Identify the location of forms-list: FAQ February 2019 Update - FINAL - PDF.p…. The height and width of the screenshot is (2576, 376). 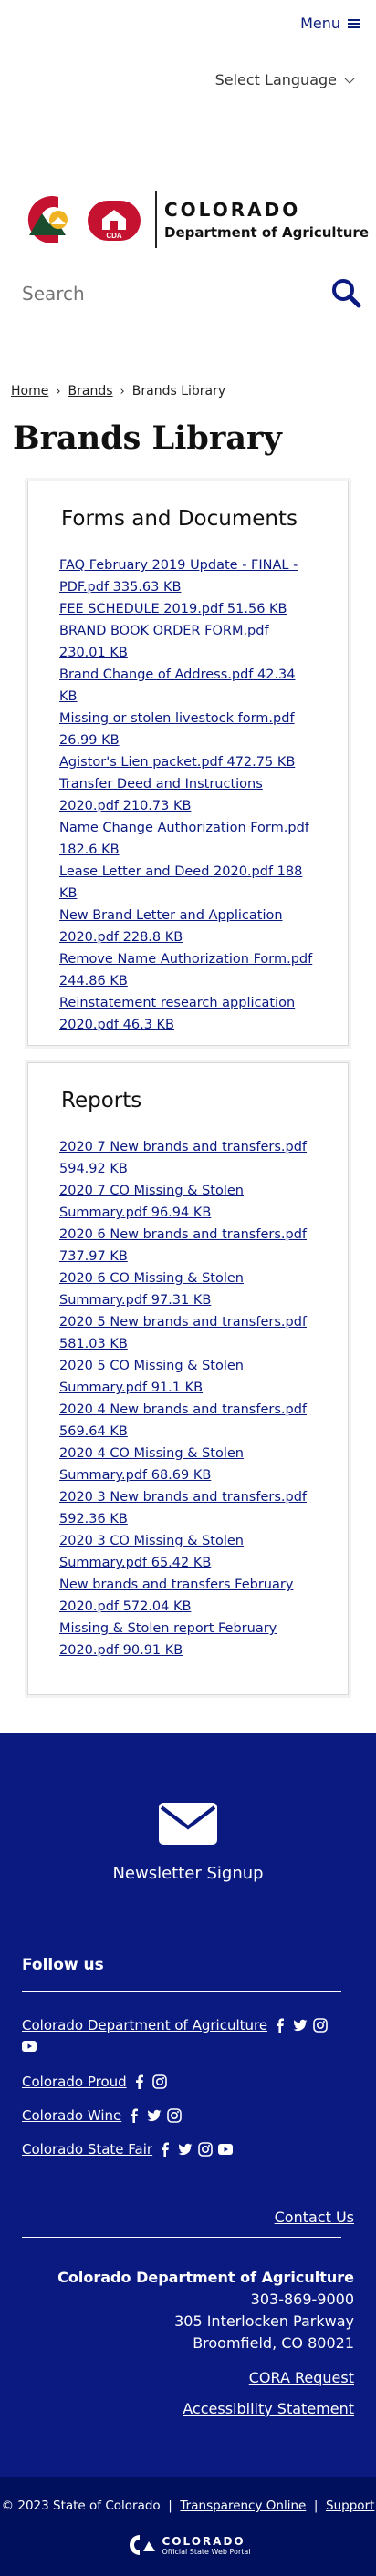
(187, 795).